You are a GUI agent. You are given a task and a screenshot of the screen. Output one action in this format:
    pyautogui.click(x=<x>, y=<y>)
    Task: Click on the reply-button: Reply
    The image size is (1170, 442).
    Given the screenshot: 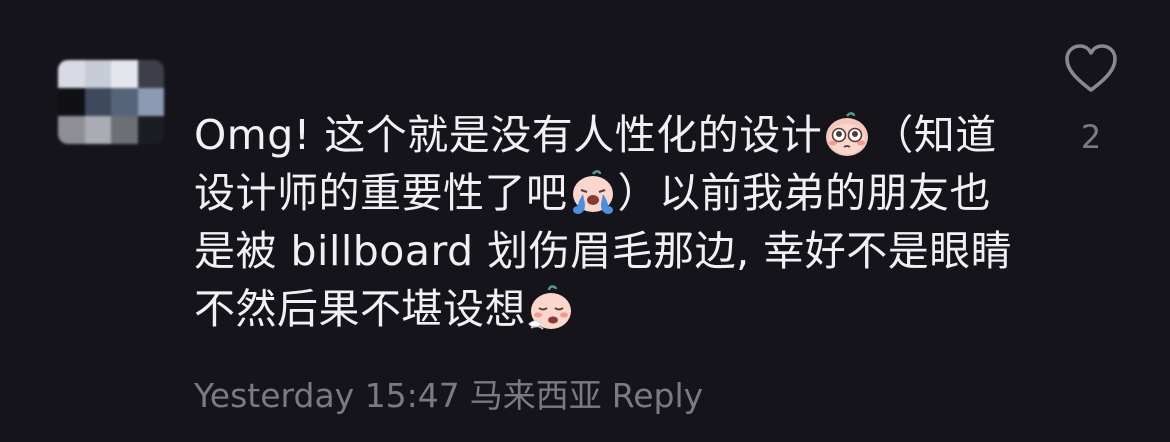 What is the action you would take?
    pyautogui.click(x=657, y=395)
    